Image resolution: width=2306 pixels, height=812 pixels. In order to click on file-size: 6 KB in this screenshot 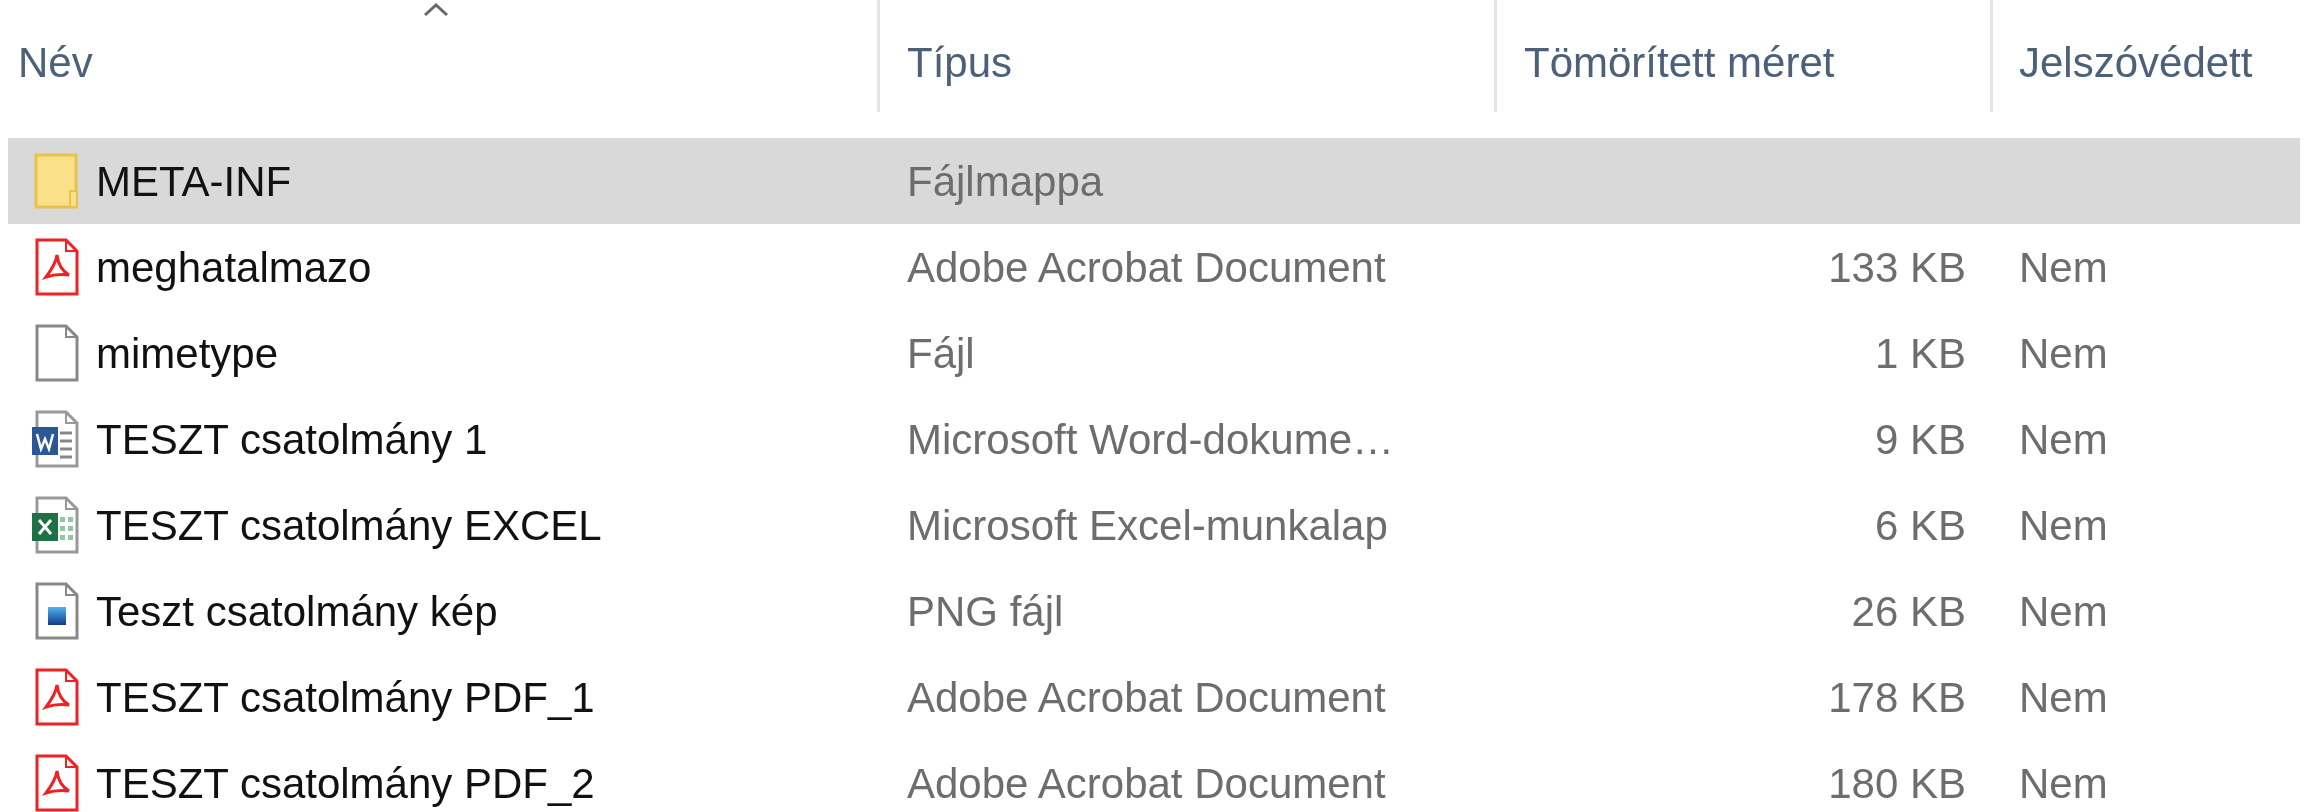, I will do `click(1920, 525)`.